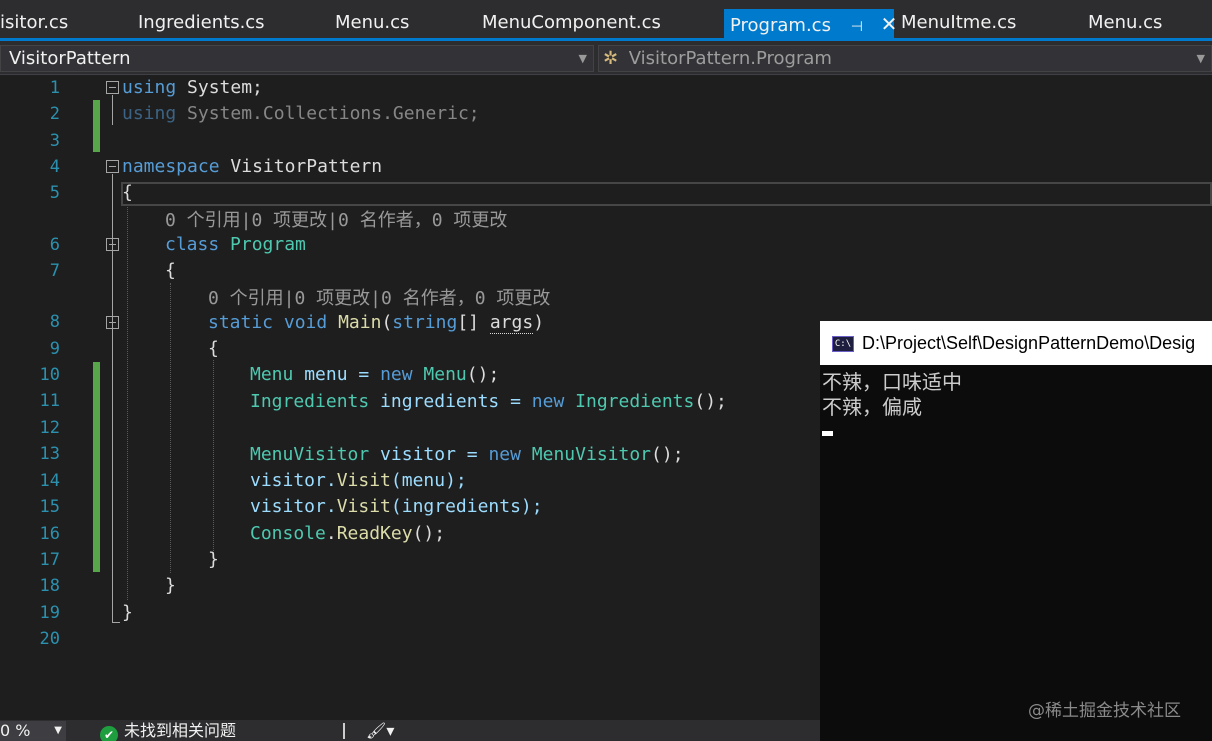  What do you see at coordinates (54, 245) in the screenshot?
I see `line-number: 6` at bounding box center [54, 245].